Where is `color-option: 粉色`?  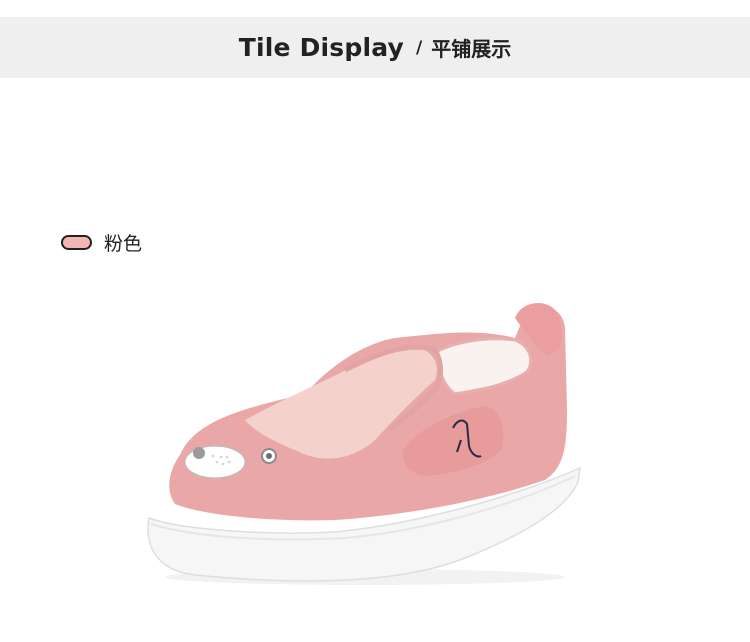
color-option: 粉色 is located at coordinates (101, 242).